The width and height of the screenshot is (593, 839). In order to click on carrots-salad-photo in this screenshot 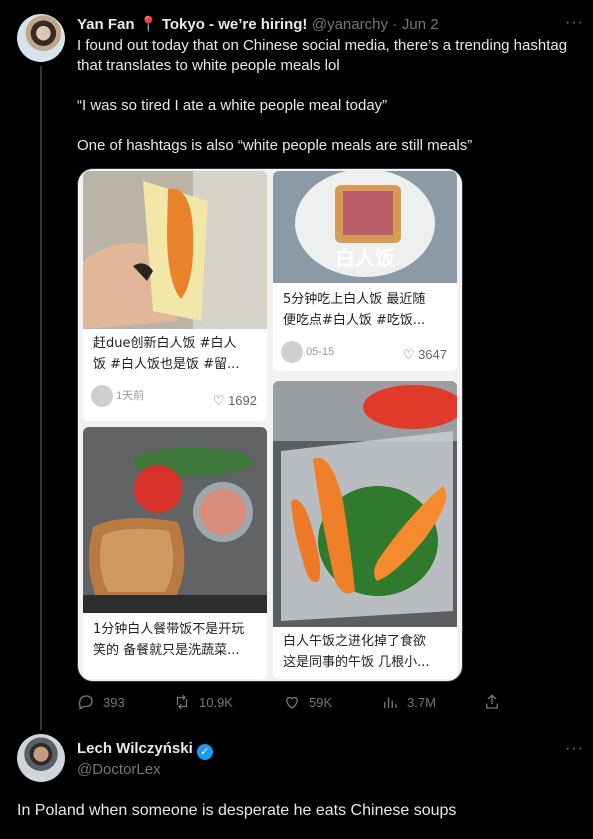, I will do `click(365, 504)`.